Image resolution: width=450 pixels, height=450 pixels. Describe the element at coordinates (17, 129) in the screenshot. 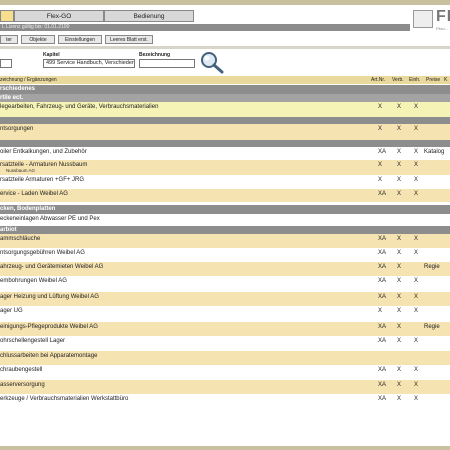

I see `row-description: ntsorgungen` at that location.